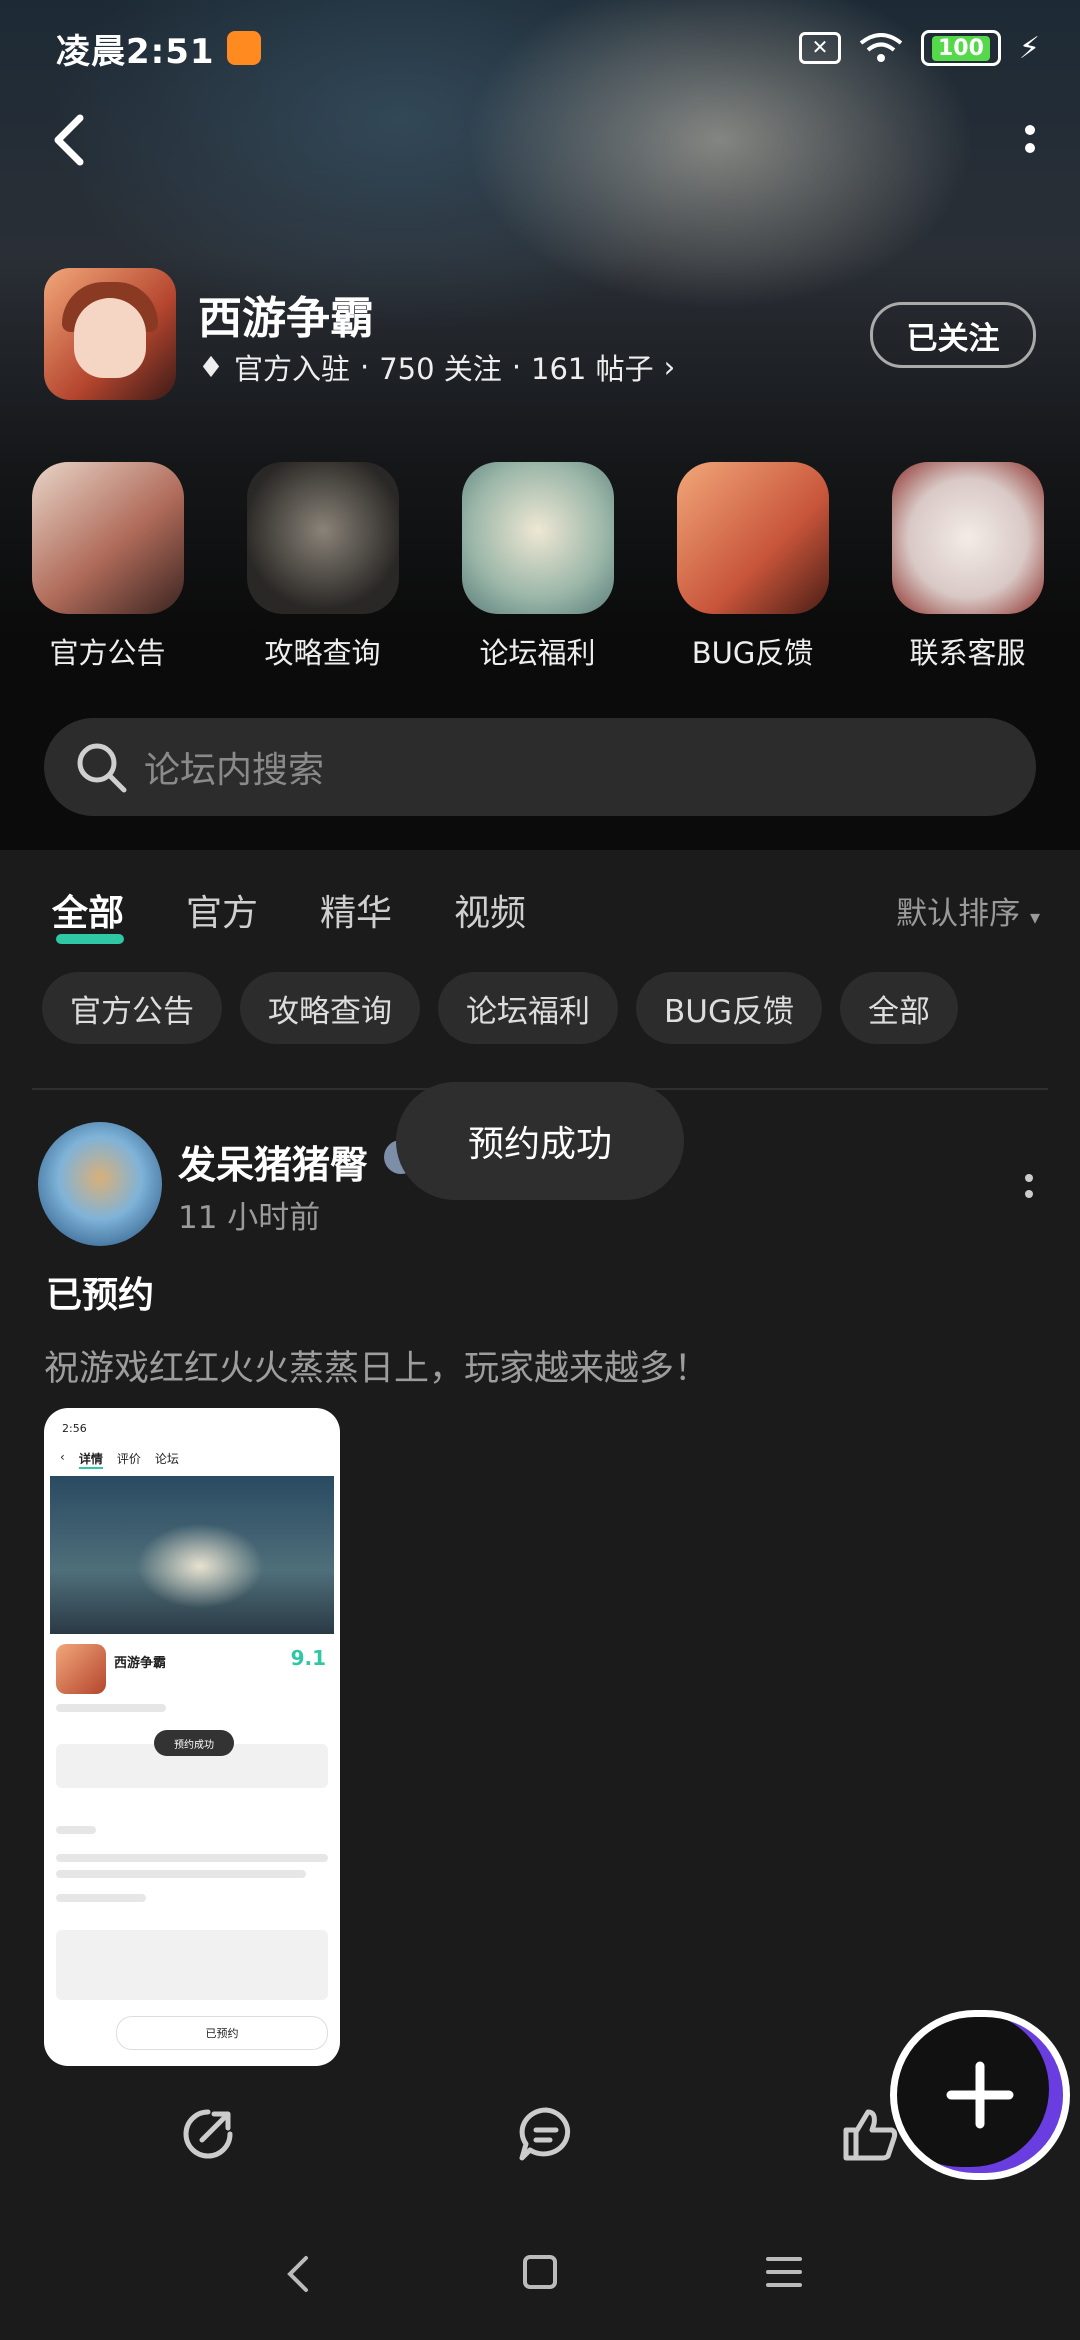 This screenshot has height=2340, width=1080. I want to click on game-icon, so click(110, 334).